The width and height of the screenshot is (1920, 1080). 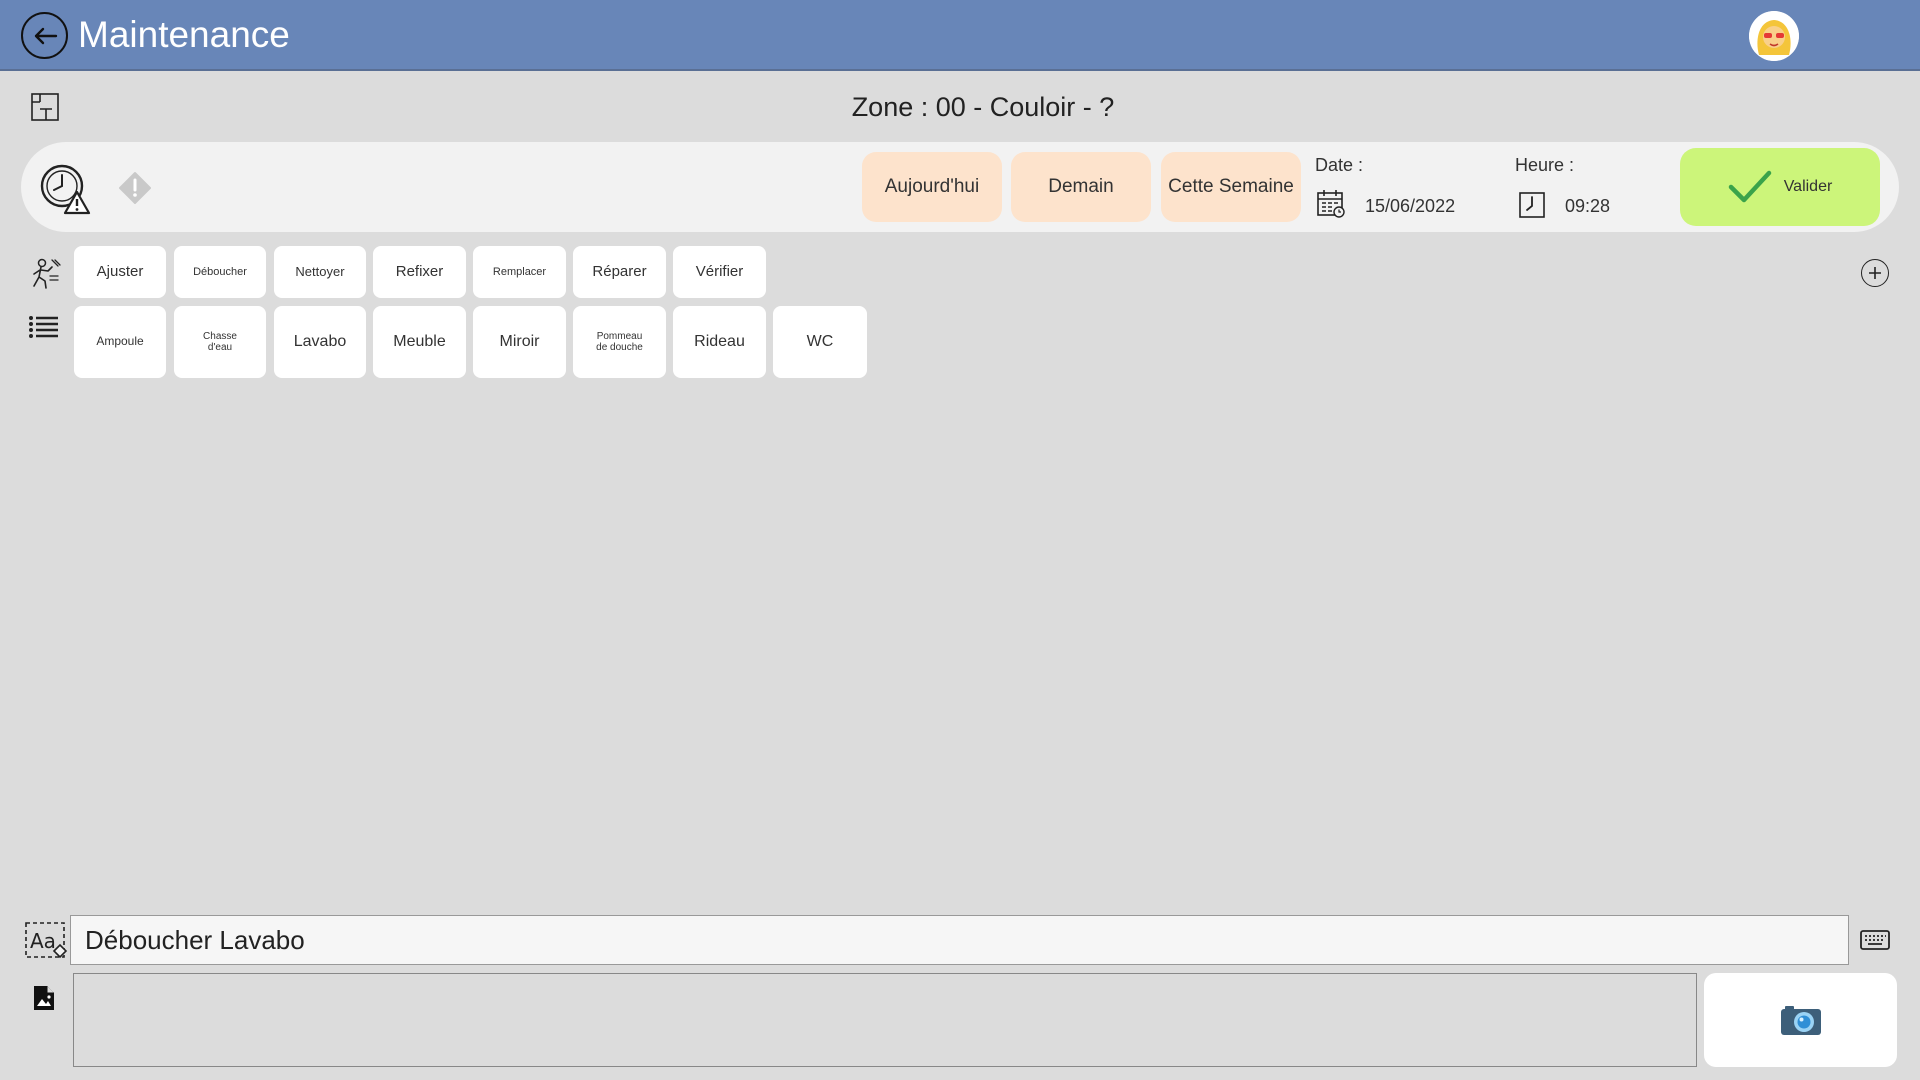 I want to click on validate-label: Valider, so click(x=1808, y=186).